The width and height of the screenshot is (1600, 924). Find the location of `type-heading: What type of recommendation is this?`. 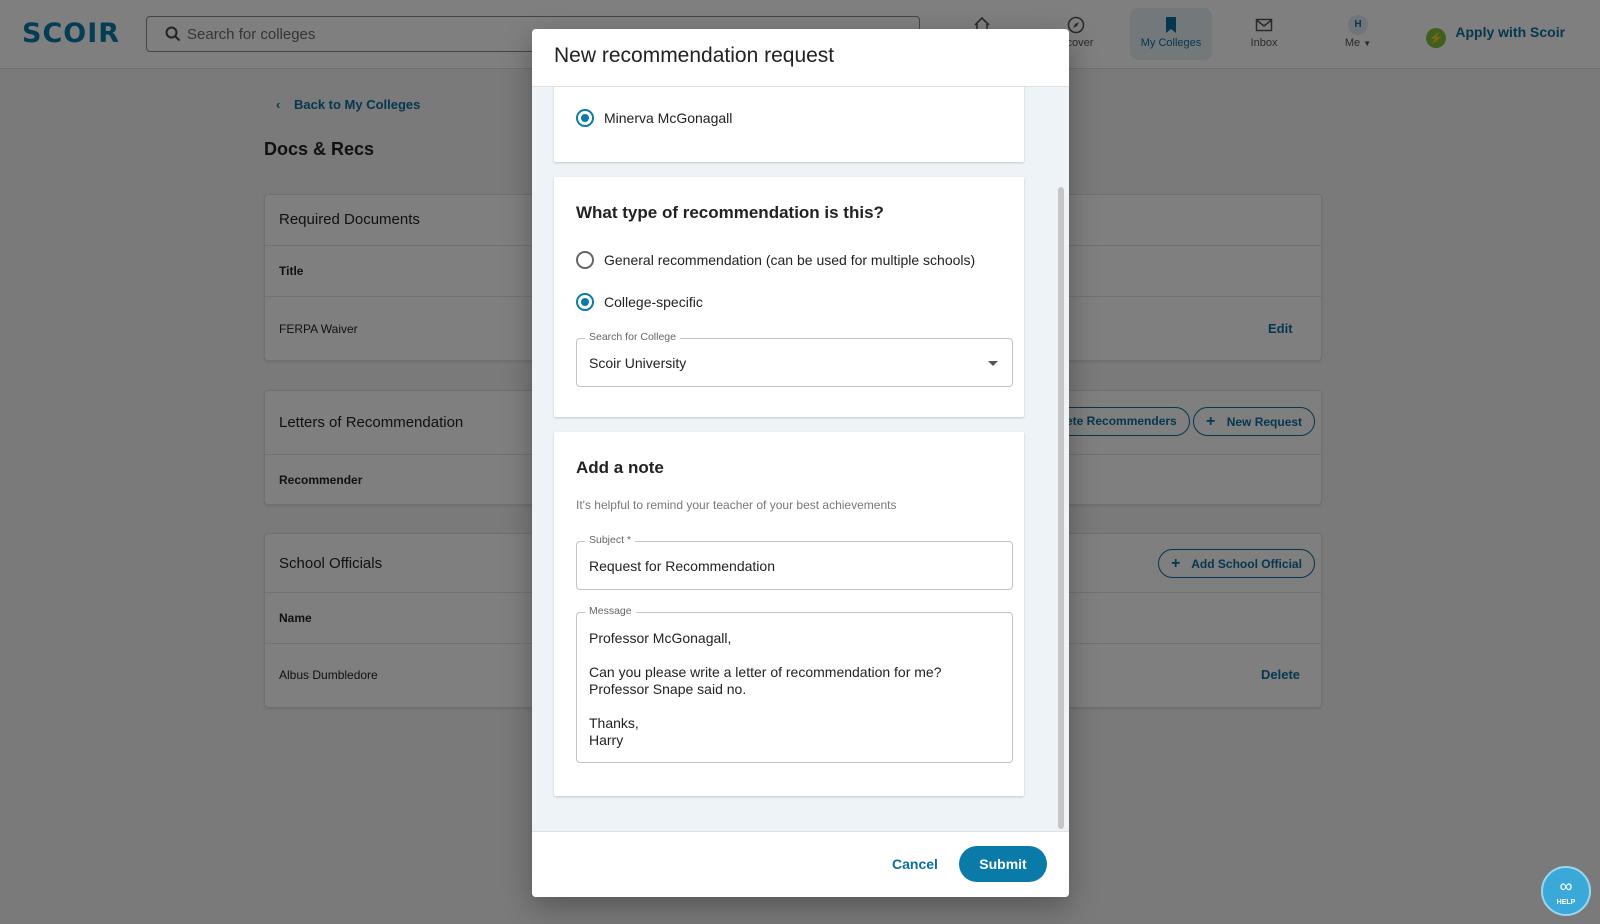

type-heading: What type of recommendation is this? is located at coordinates (730, 212).